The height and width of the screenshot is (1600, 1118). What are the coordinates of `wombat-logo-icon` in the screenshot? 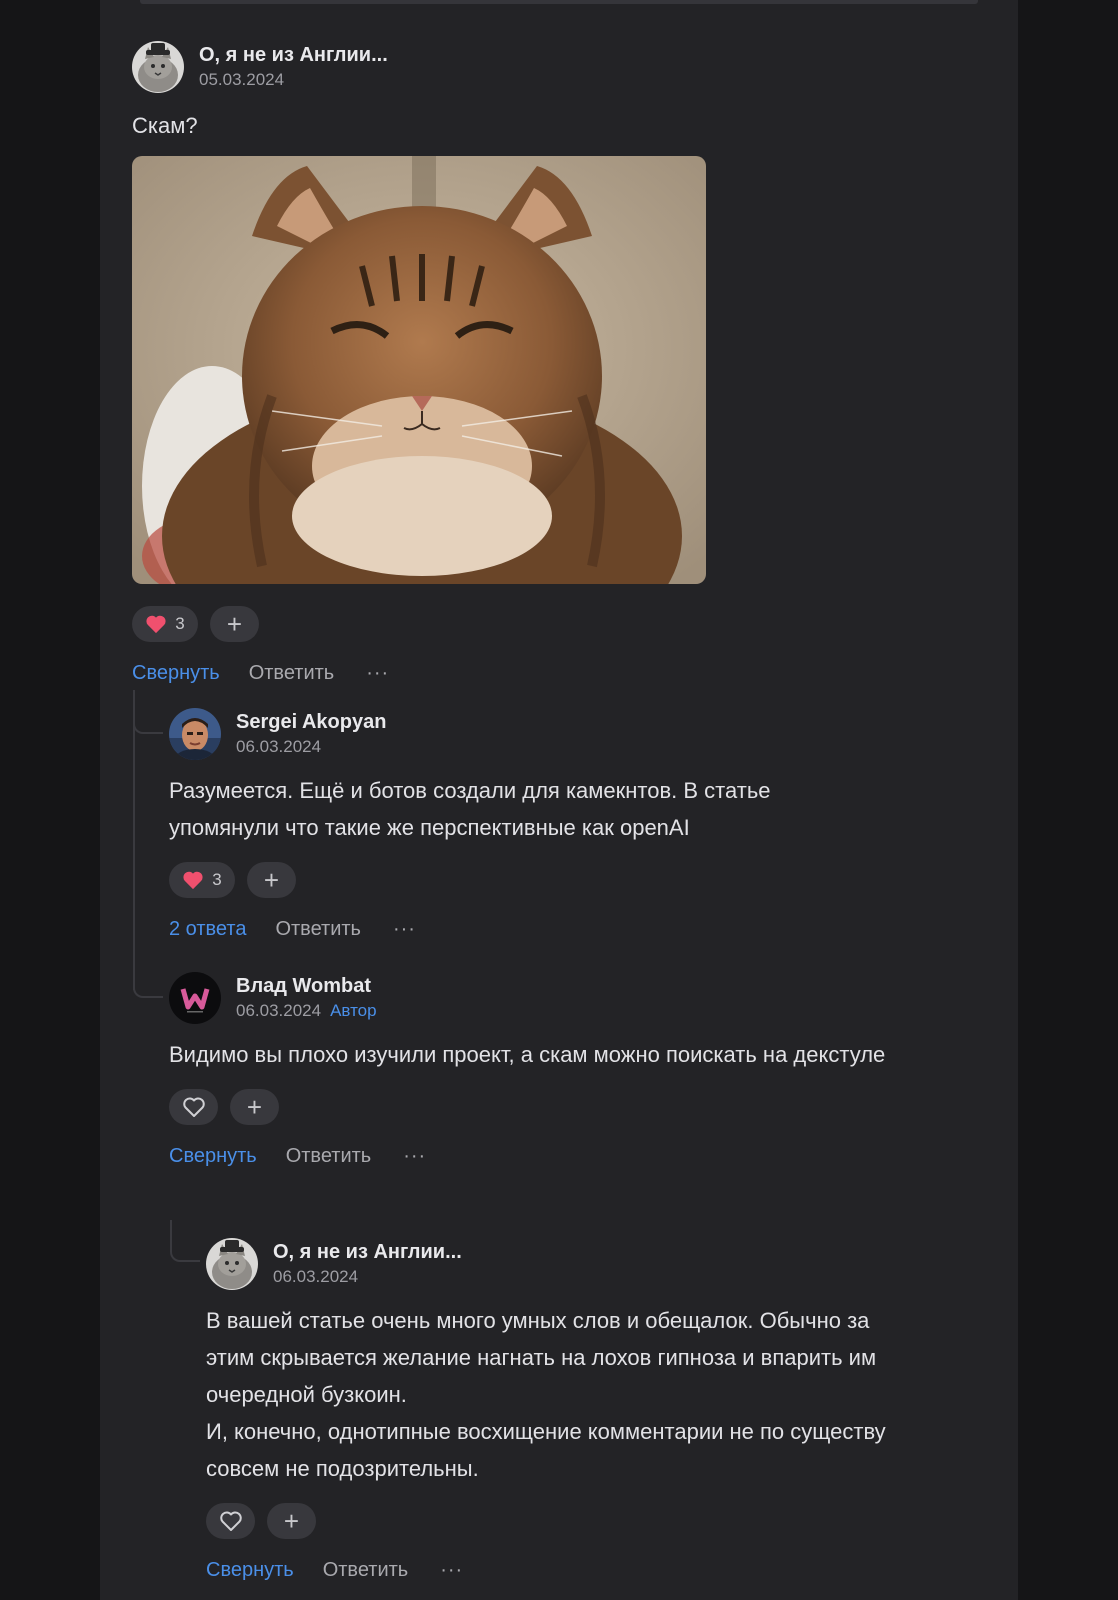 It's located at (195, 998).